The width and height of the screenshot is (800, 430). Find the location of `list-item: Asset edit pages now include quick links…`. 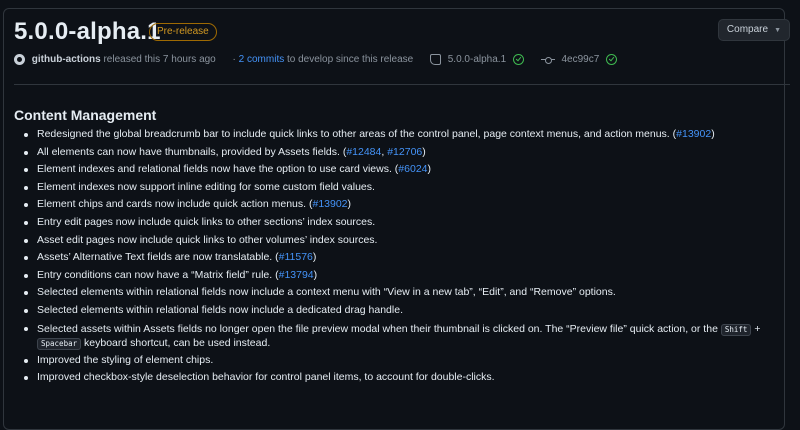

list-item: Asset edit pages now include quick links… is located at coordinates (393, 241).